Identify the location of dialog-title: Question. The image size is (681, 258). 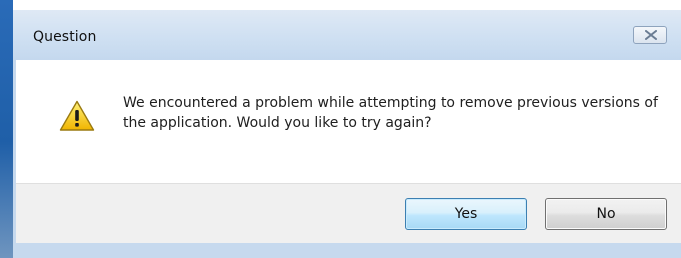
(65, 37).